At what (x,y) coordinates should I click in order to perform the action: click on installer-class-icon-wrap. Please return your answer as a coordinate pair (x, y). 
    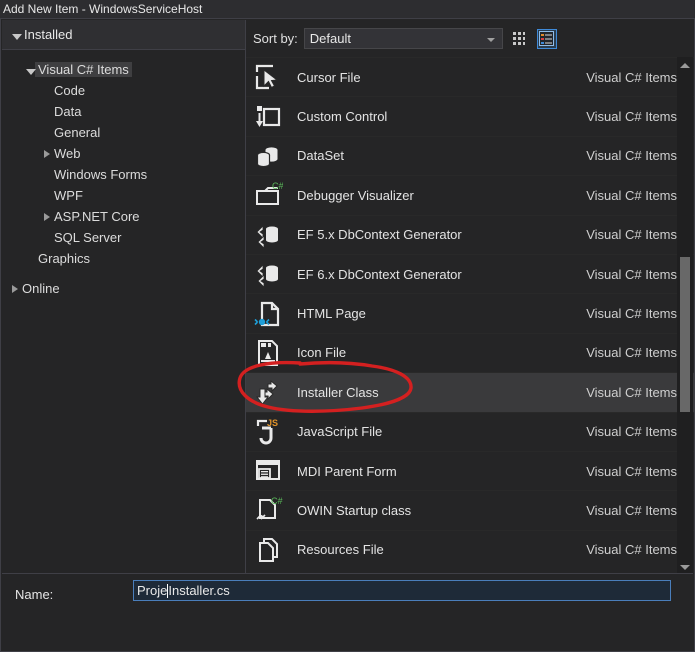
    Looking at the image, I should click on (267, 392).